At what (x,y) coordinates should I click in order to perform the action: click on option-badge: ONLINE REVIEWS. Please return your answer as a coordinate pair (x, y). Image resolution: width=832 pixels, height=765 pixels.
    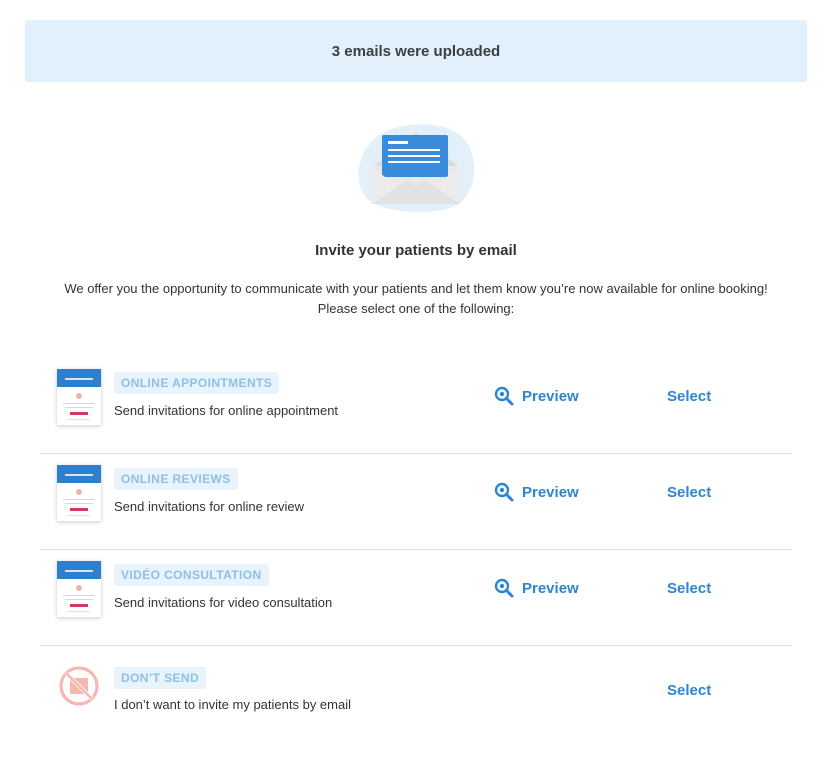
    Looking at the image, I should click on (176, 479).